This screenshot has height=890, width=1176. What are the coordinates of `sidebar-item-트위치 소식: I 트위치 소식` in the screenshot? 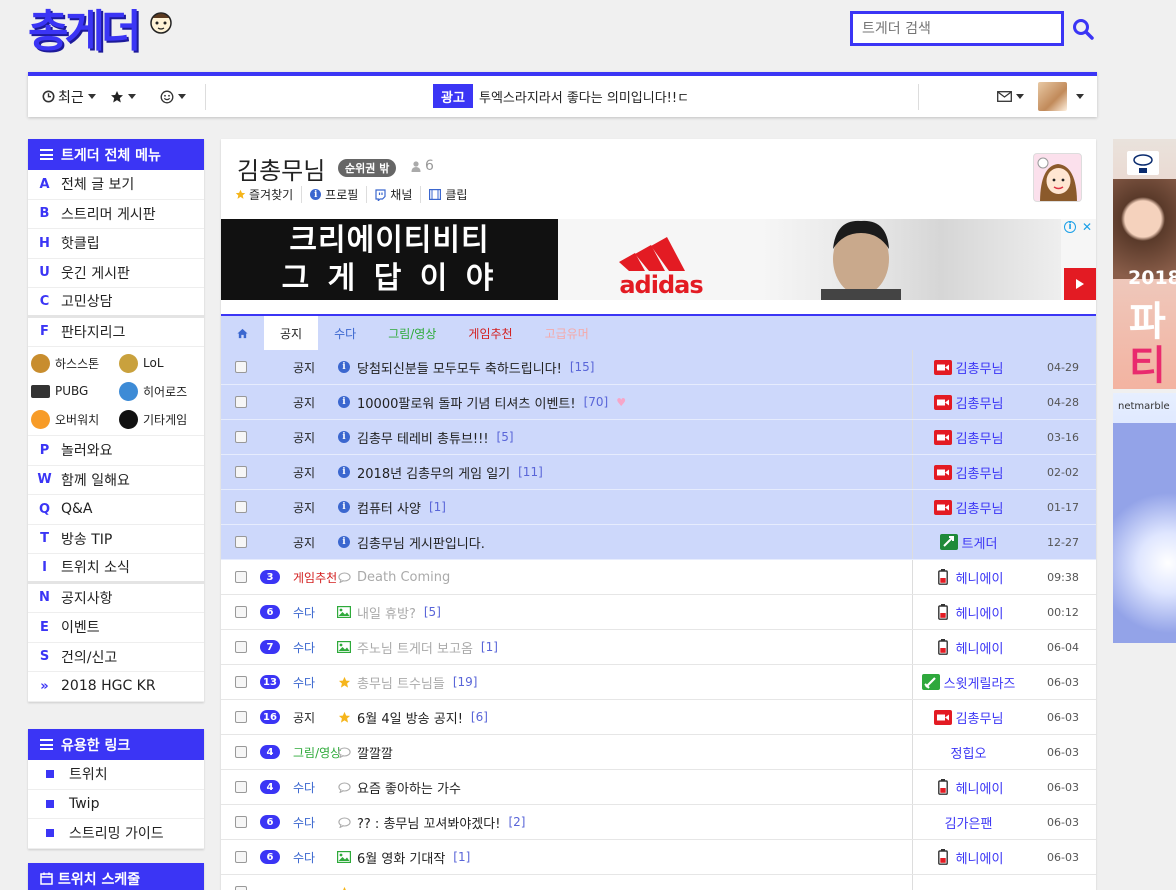 It's located at (116, 569).